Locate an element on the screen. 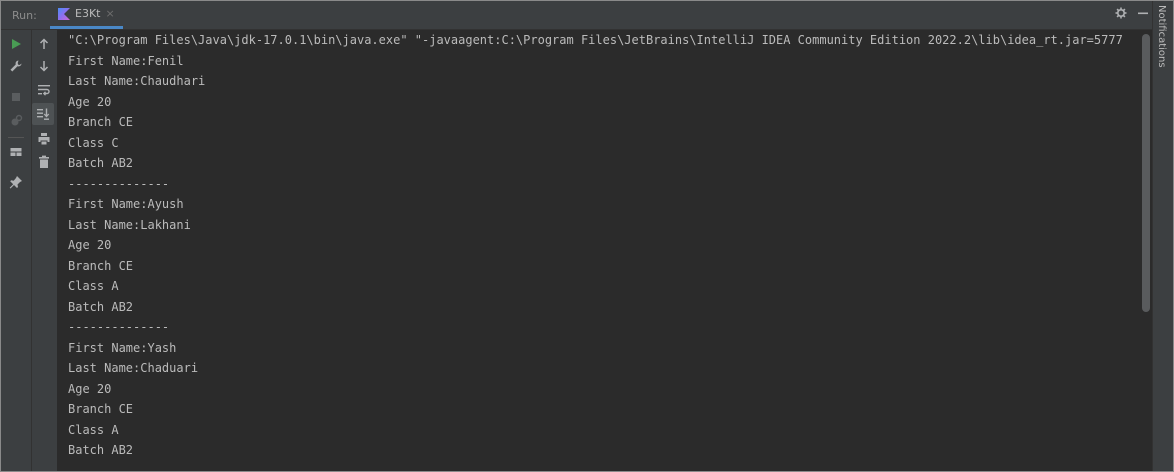 The image size is (1174, 472). tab-close-icon: × is located at coordinates (109, 13).